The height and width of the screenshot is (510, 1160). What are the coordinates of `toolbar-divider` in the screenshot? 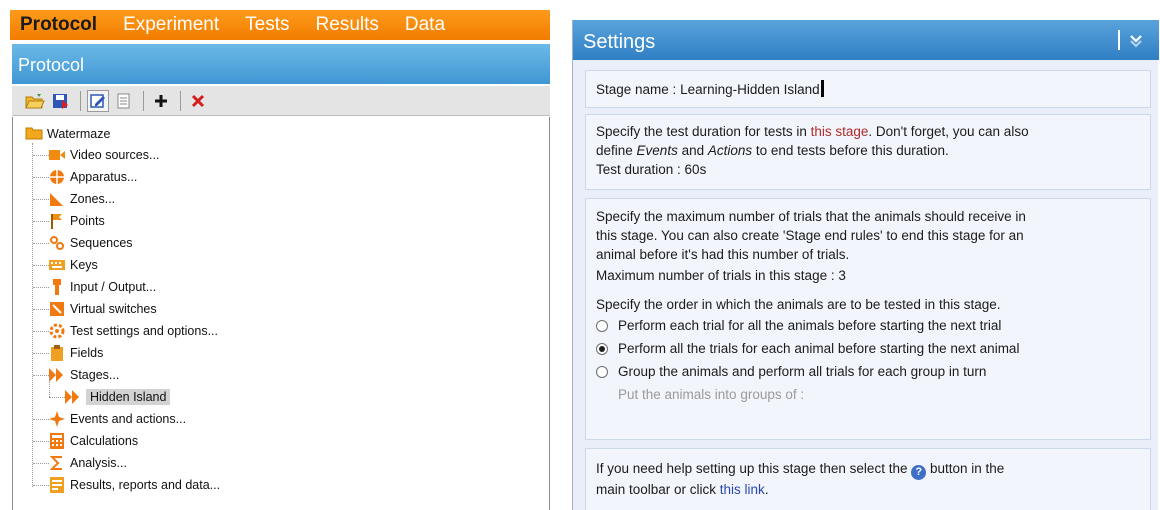 It's located at (143, 100).